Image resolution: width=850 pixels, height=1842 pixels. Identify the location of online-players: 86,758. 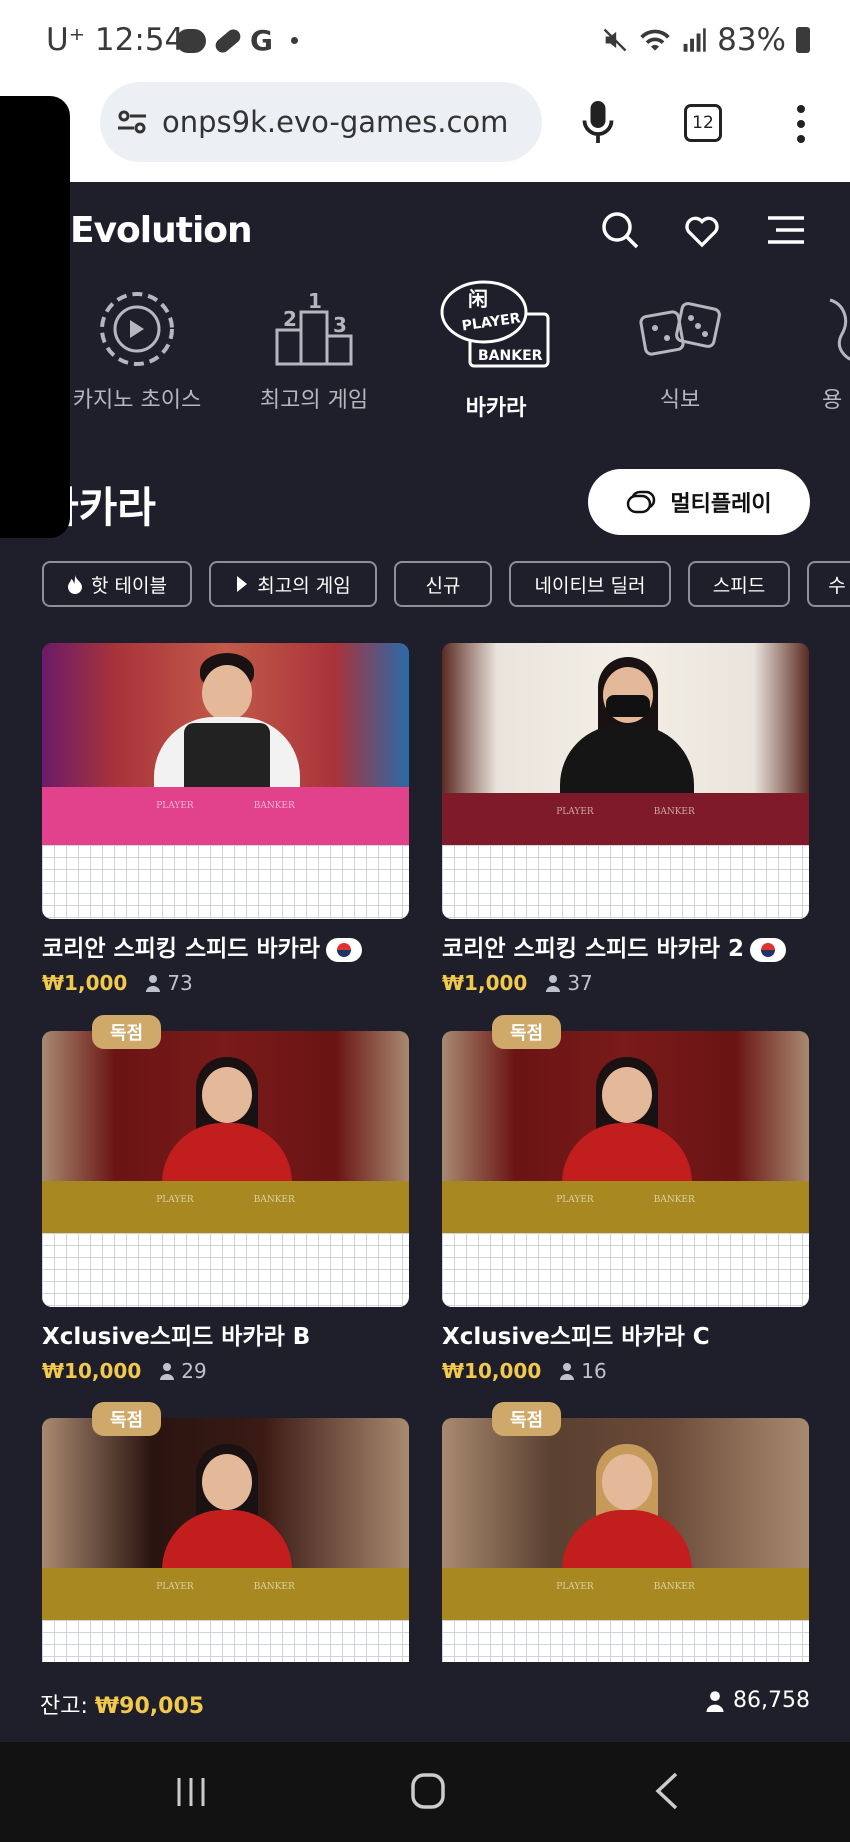
(757, 1700).